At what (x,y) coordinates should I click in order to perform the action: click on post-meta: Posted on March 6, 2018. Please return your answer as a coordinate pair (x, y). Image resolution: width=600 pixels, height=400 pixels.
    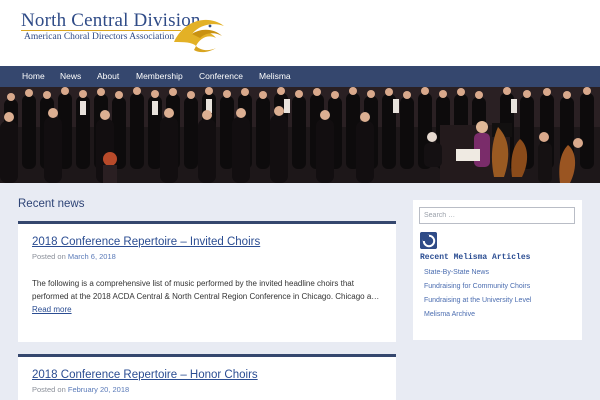
    Looking at the image, I should click on (74, 256).